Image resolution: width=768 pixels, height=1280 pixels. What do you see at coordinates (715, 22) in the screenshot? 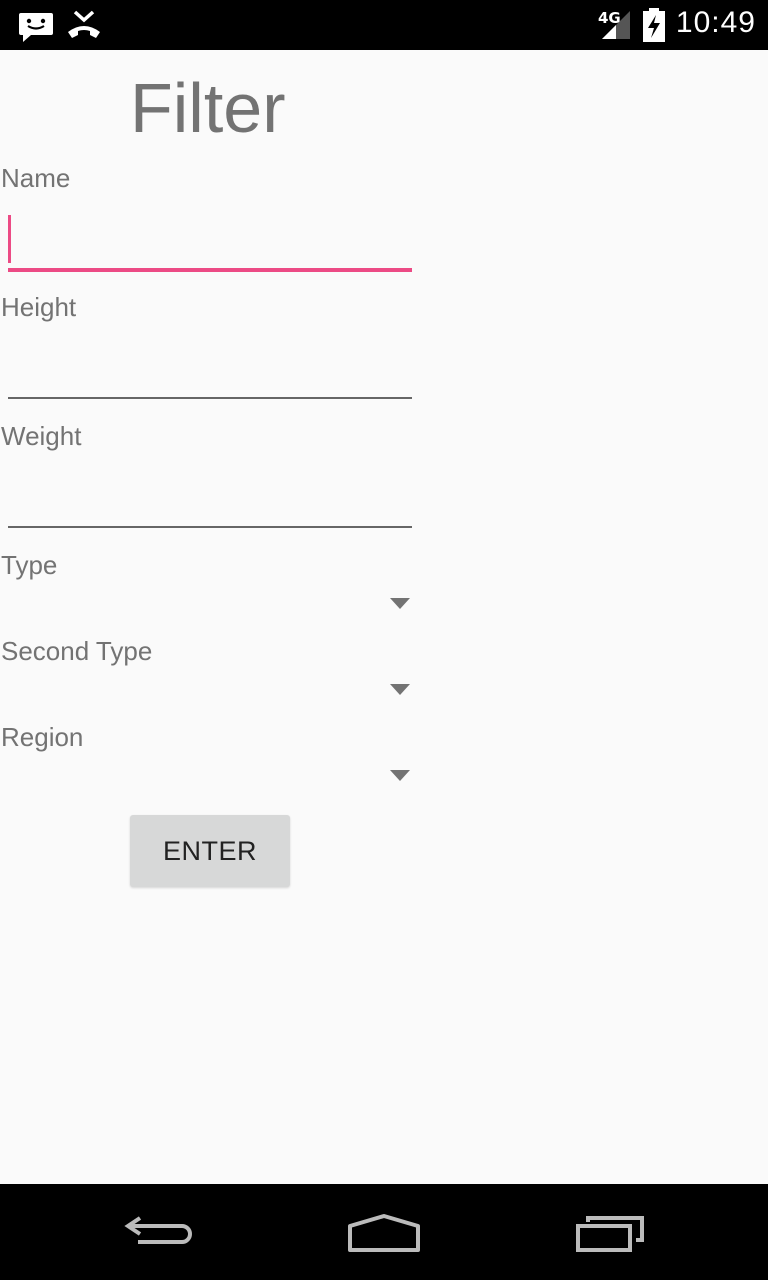
I see `clock: 10:49` at bounding box center [715, 22].